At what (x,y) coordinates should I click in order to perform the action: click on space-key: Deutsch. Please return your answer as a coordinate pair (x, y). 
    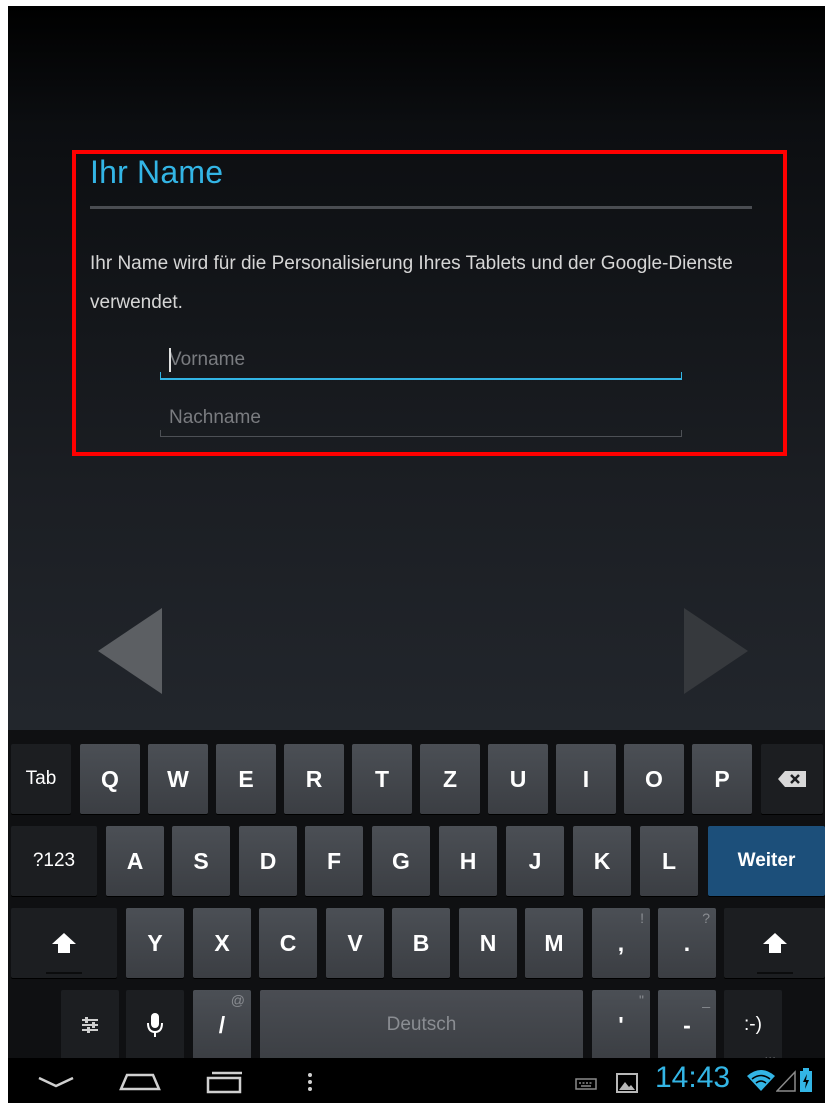
    Looking at the image, I should click on (421, 1025).